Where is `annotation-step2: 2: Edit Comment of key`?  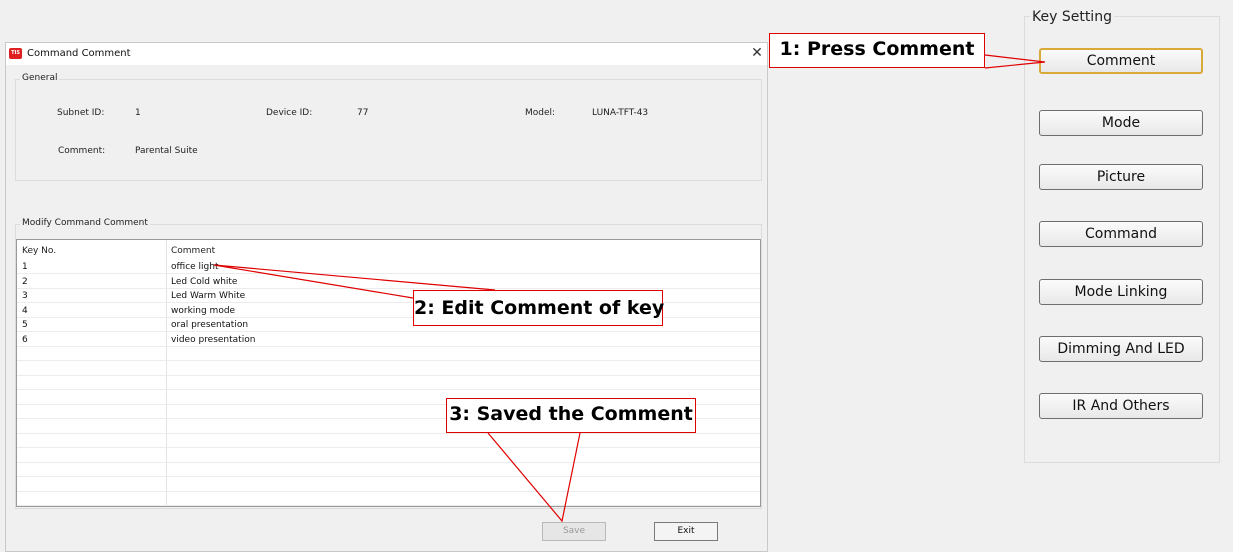
annotation-step2: 2: Edit Comment of key is located at coordinates (538, 308).